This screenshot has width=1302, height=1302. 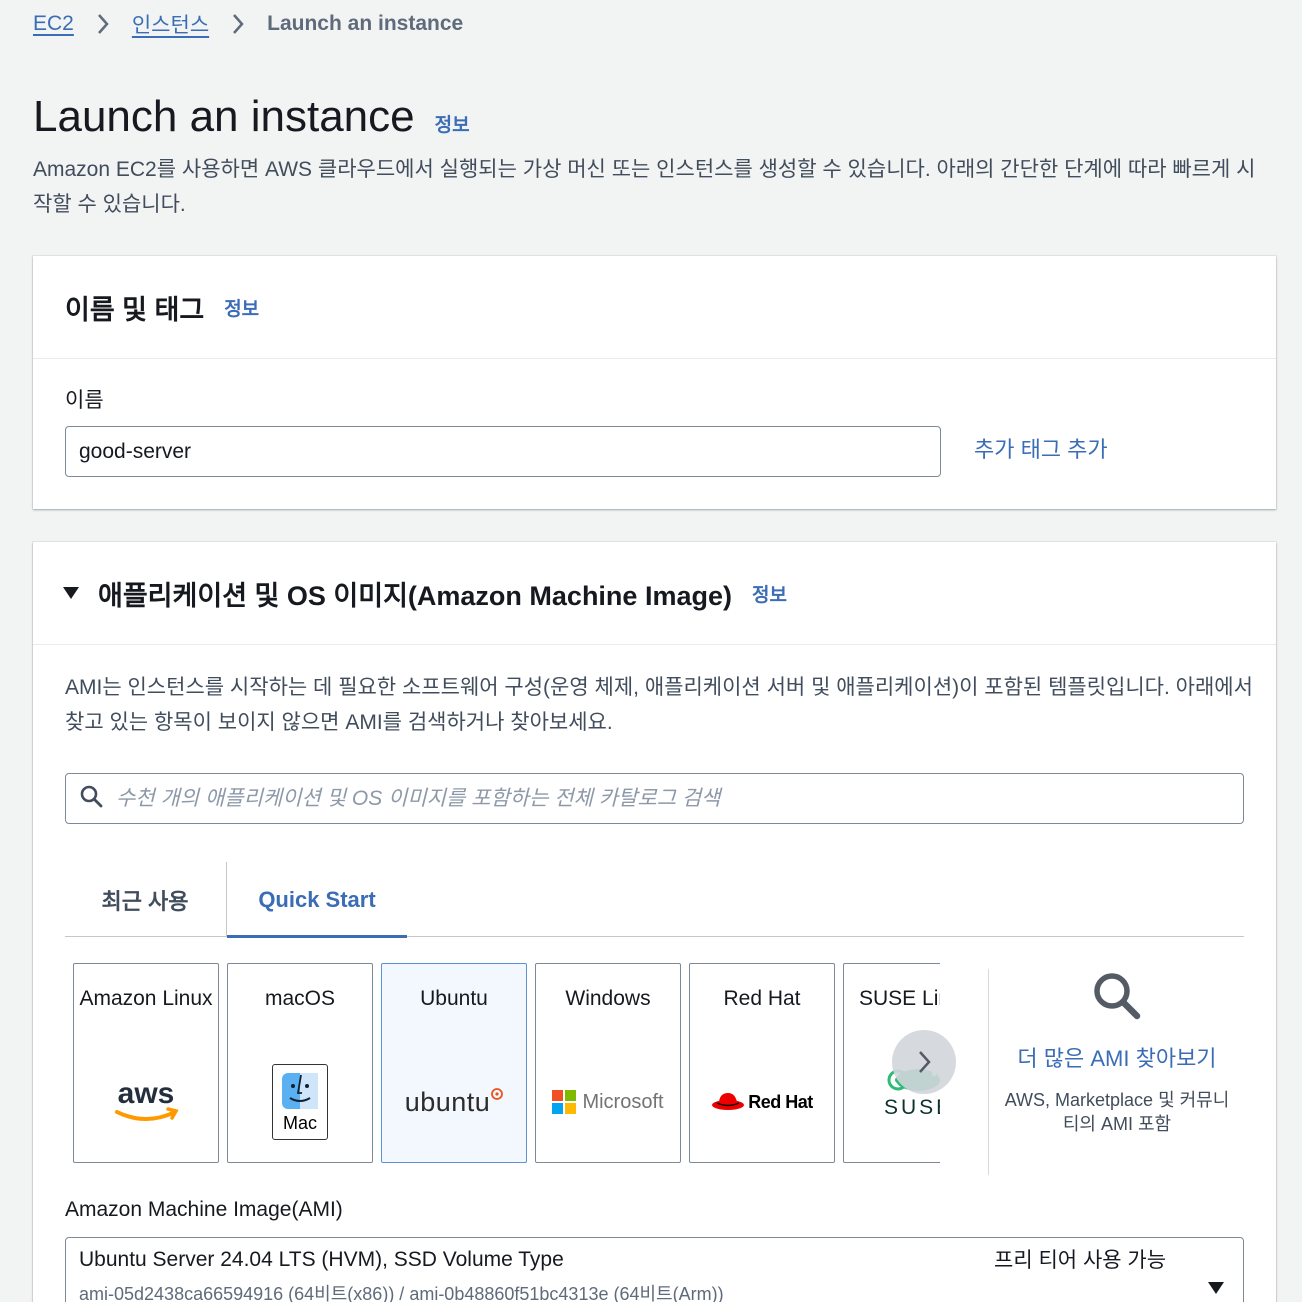 I want to click on os-card-label: Red Hat, so click(x=762, y=998).